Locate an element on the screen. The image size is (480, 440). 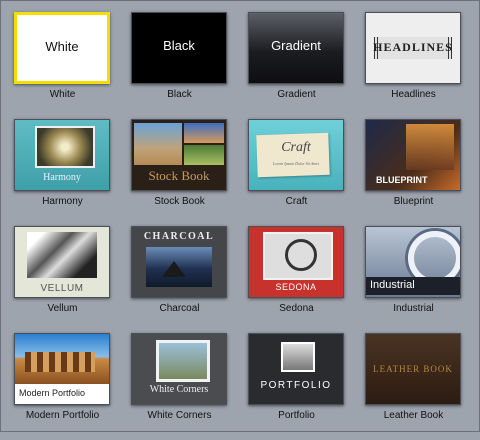
theme-label: White is located at coordinates (62, 94).